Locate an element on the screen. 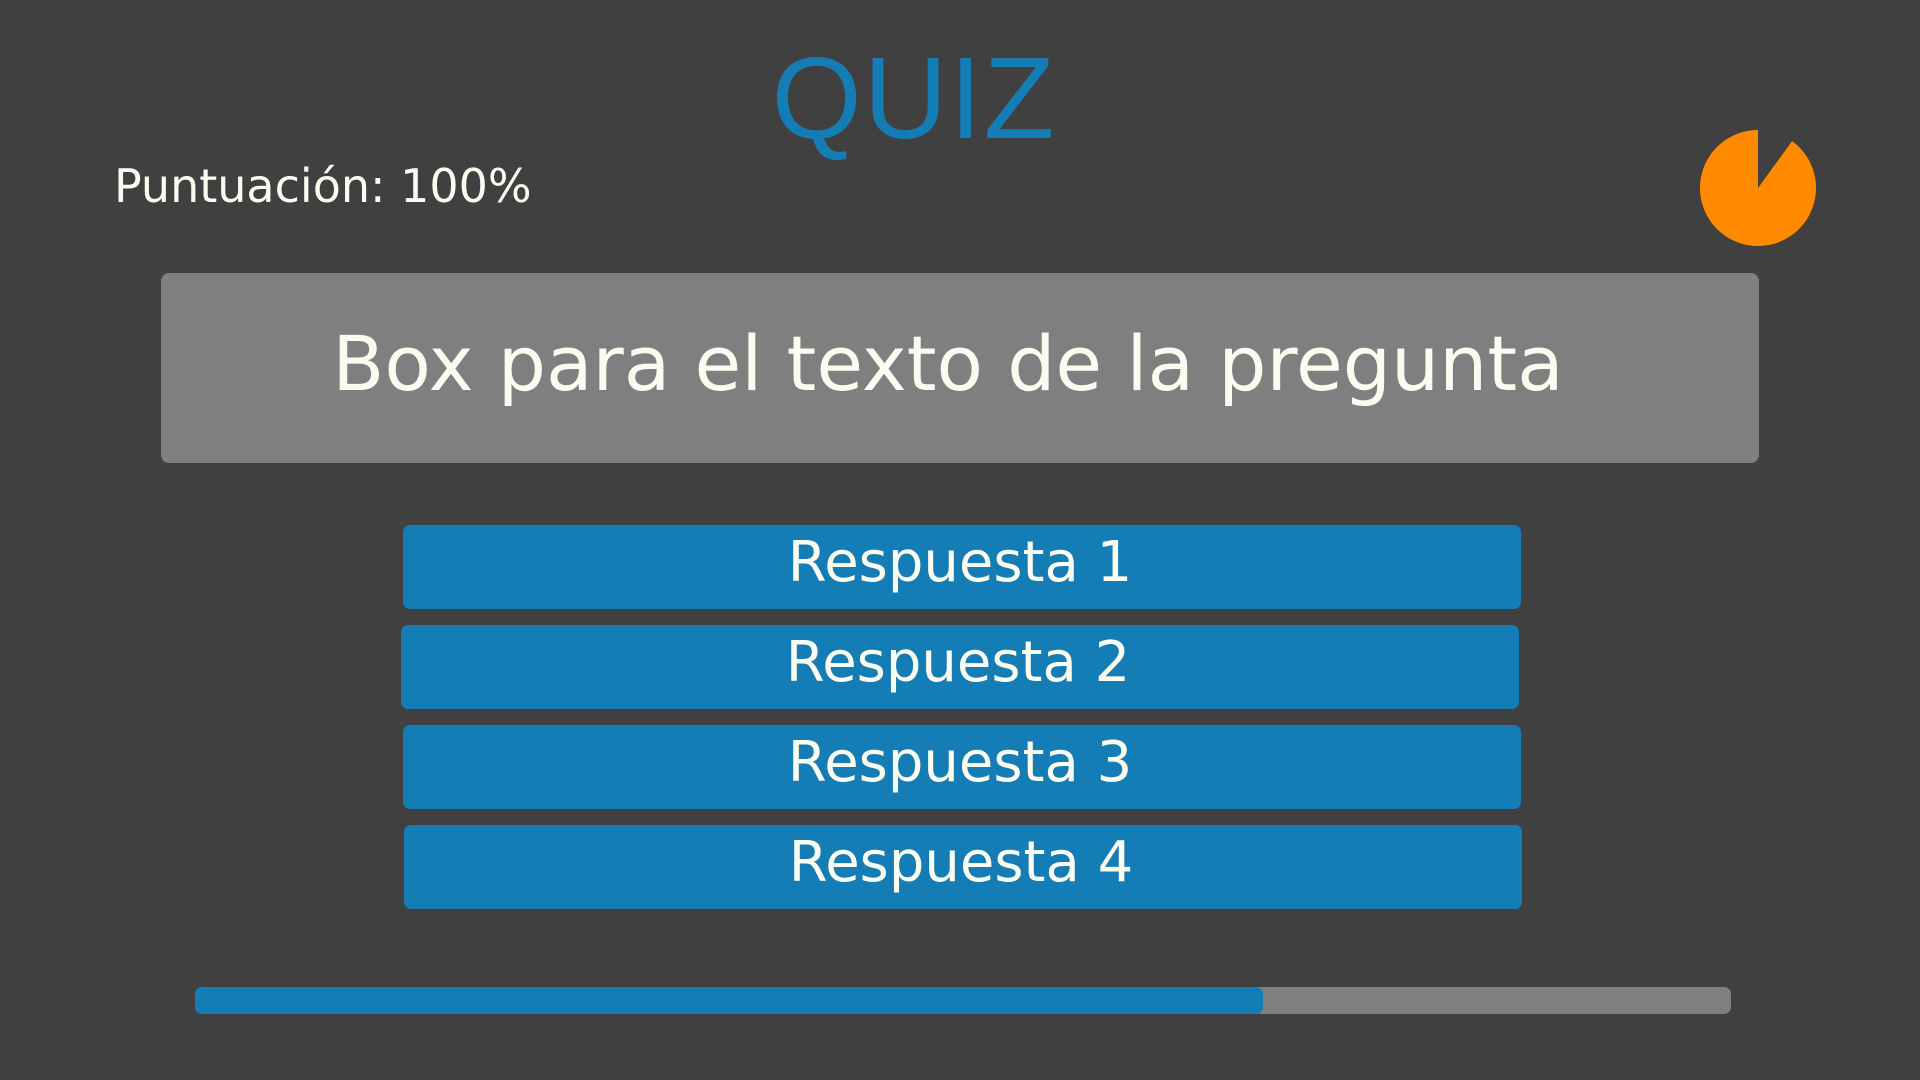  timer-pie-slice is located at coordinates (1758, 188).